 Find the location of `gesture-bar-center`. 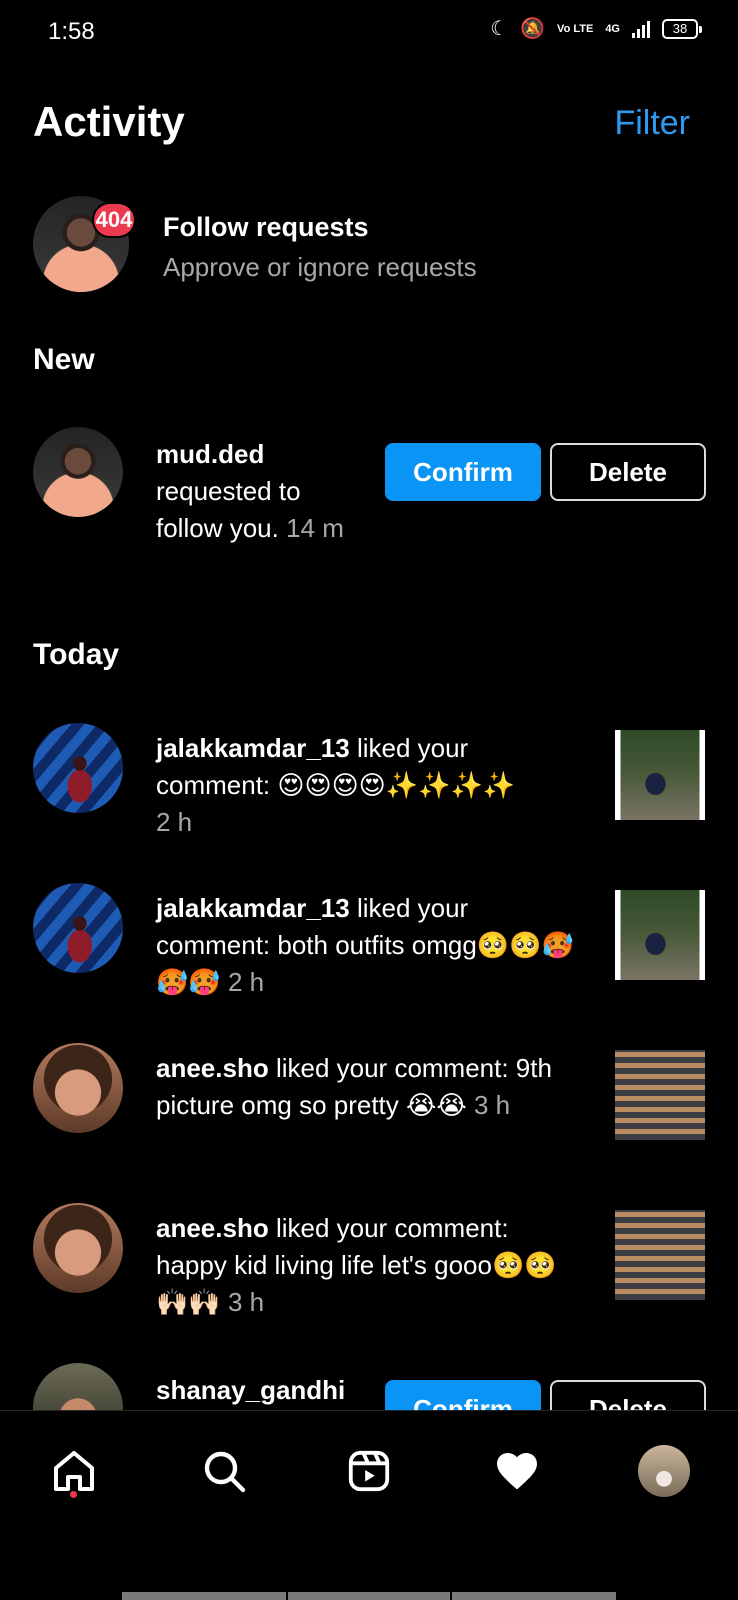

gesture-bar-center is located at coordinates (369, 1596).